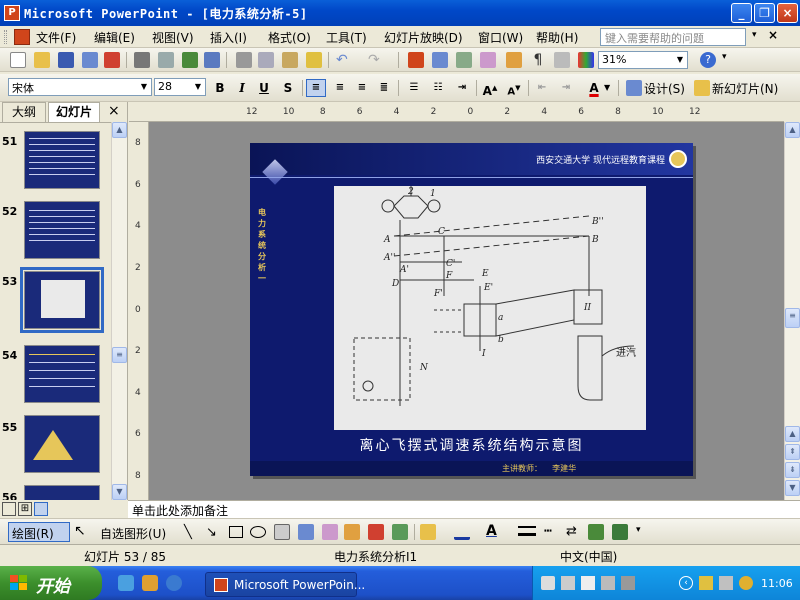 The image size is (800, 600). I want to click on font-color-button: A, so click(594, 88).